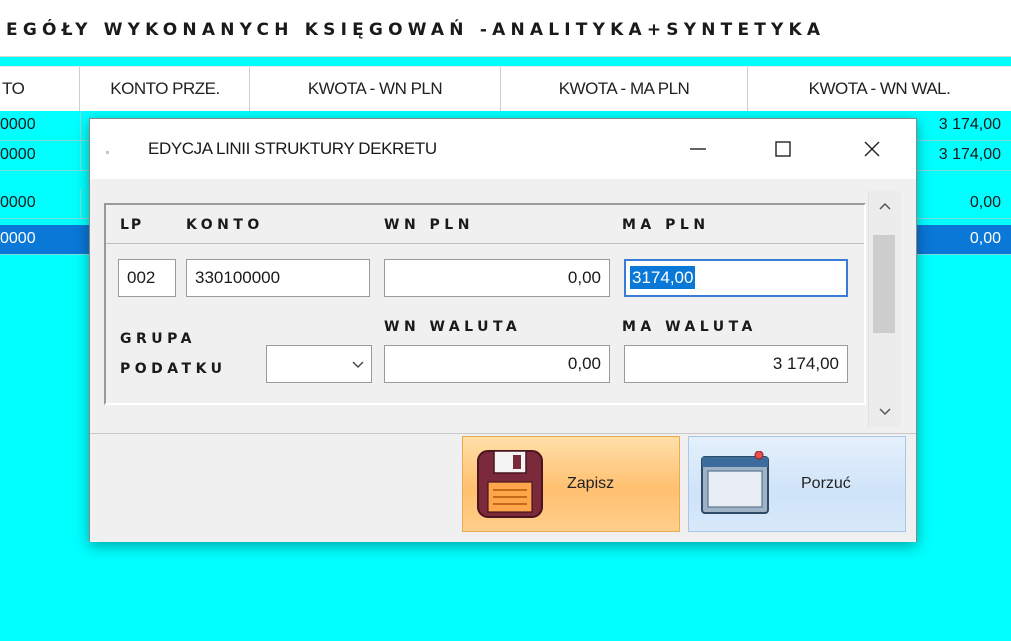 The width and height of the screenshot is (1011, 641). I want to click on close-icon, so click(872, 149).